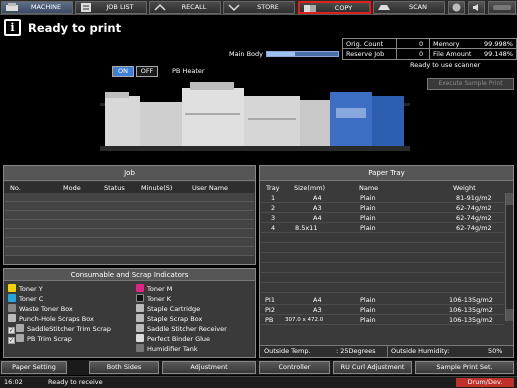  Describe the element at coordinates (464, 367) in the screenshot. I see `sample-print-set-button: Sample Print Set.` at that location.